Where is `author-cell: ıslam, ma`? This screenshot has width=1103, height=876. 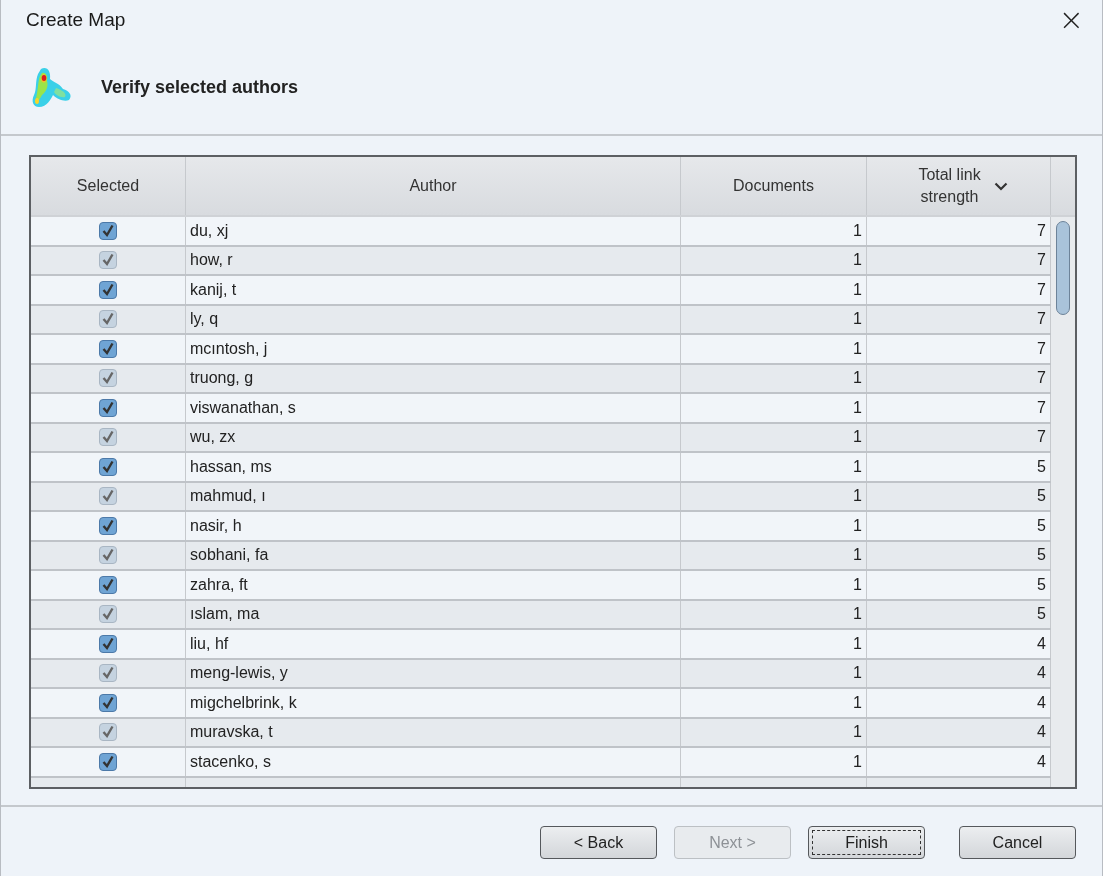
author-cell: ıslam, ma is located at coordinates (433, 614).